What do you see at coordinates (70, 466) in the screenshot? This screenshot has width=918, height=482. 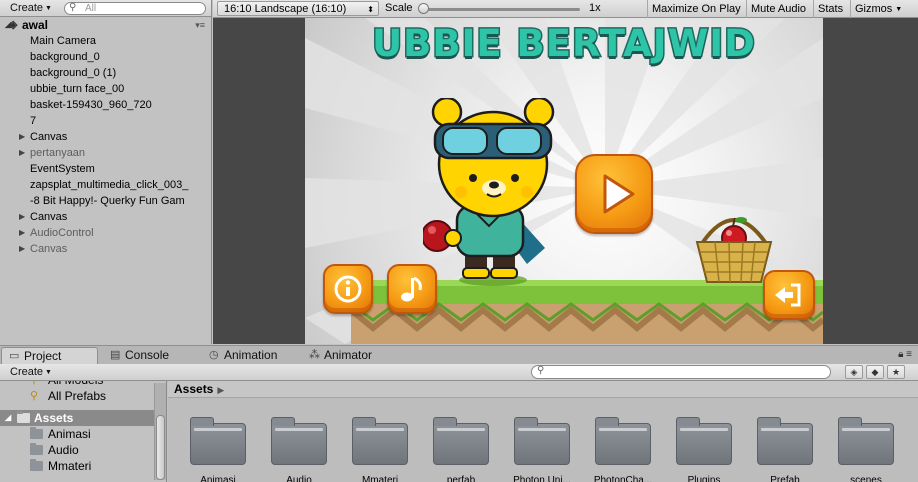 I see `folder-tree-label: Mmateri` at bounding box center [70, 466].